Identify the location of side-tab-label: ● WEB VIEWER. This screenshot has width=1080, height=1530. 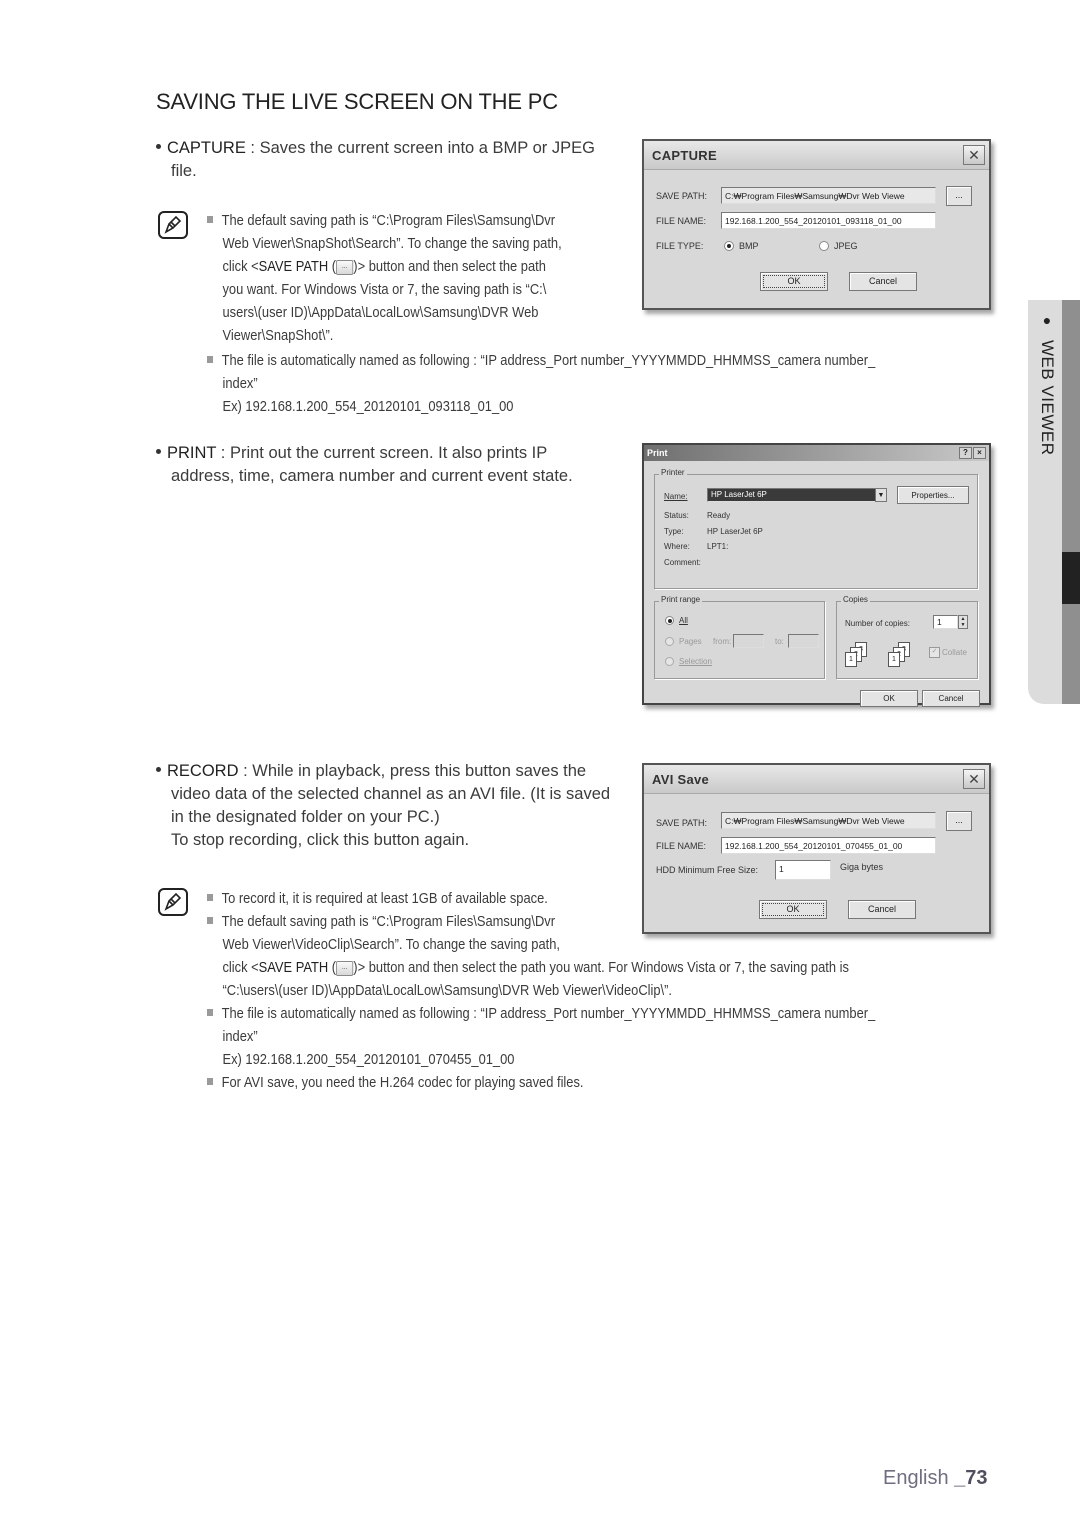
(1047, 383).